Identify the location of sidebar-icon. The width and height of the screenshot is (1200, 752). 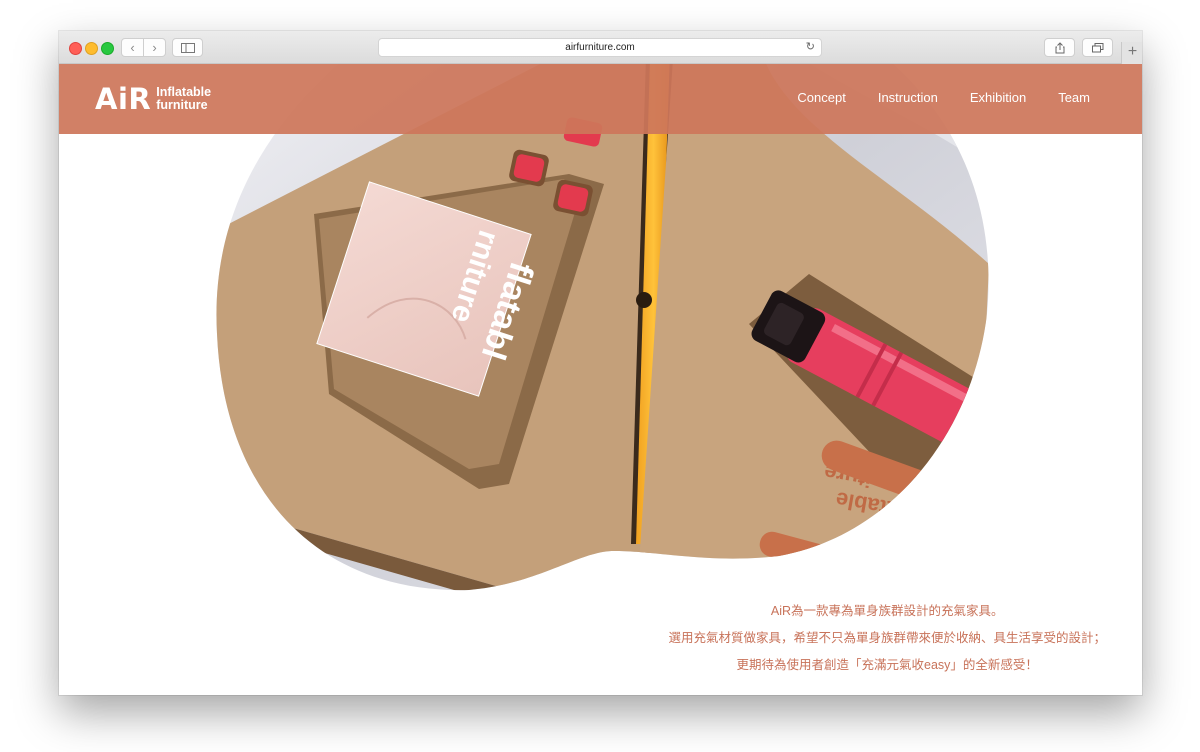
(187, 47).